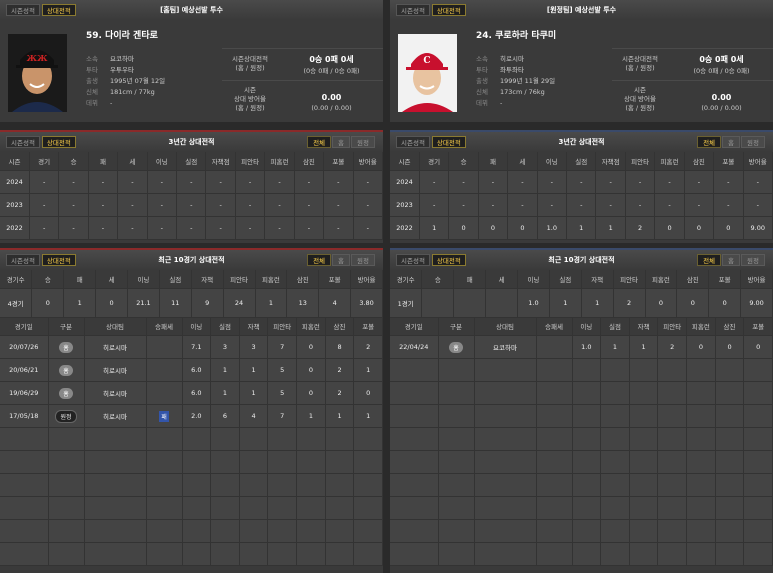 Image resolution: width=773 pixels, height=573 pixels. Describe the element at coordinates (501, 303) in the screenshot. I see `table-cell` at that location.